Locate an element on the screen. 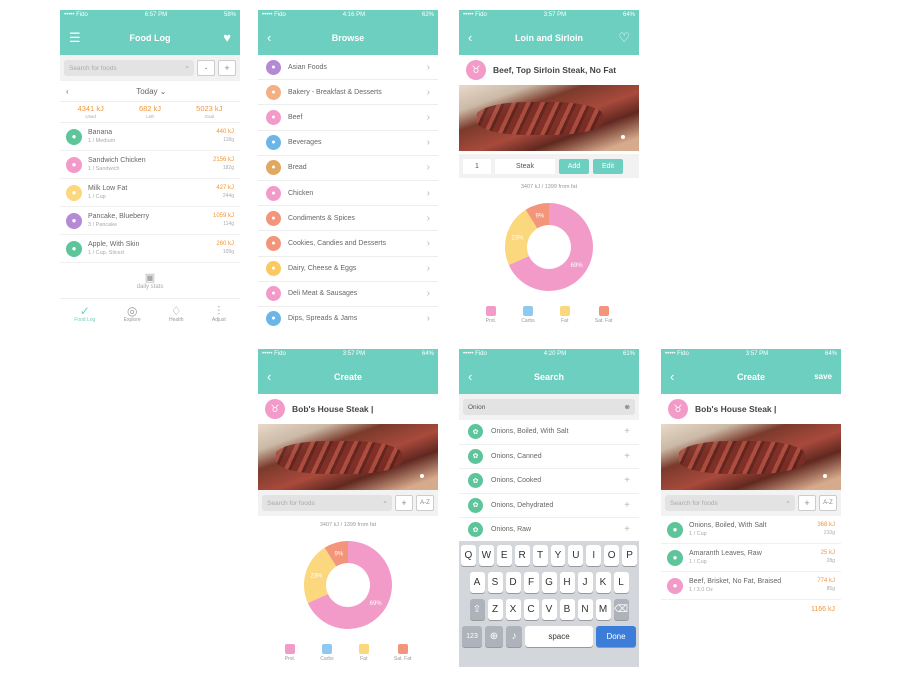 Image resolution: width=915 pixels, height=680 pixels. key-a: A is located at coordinates (477, 582).